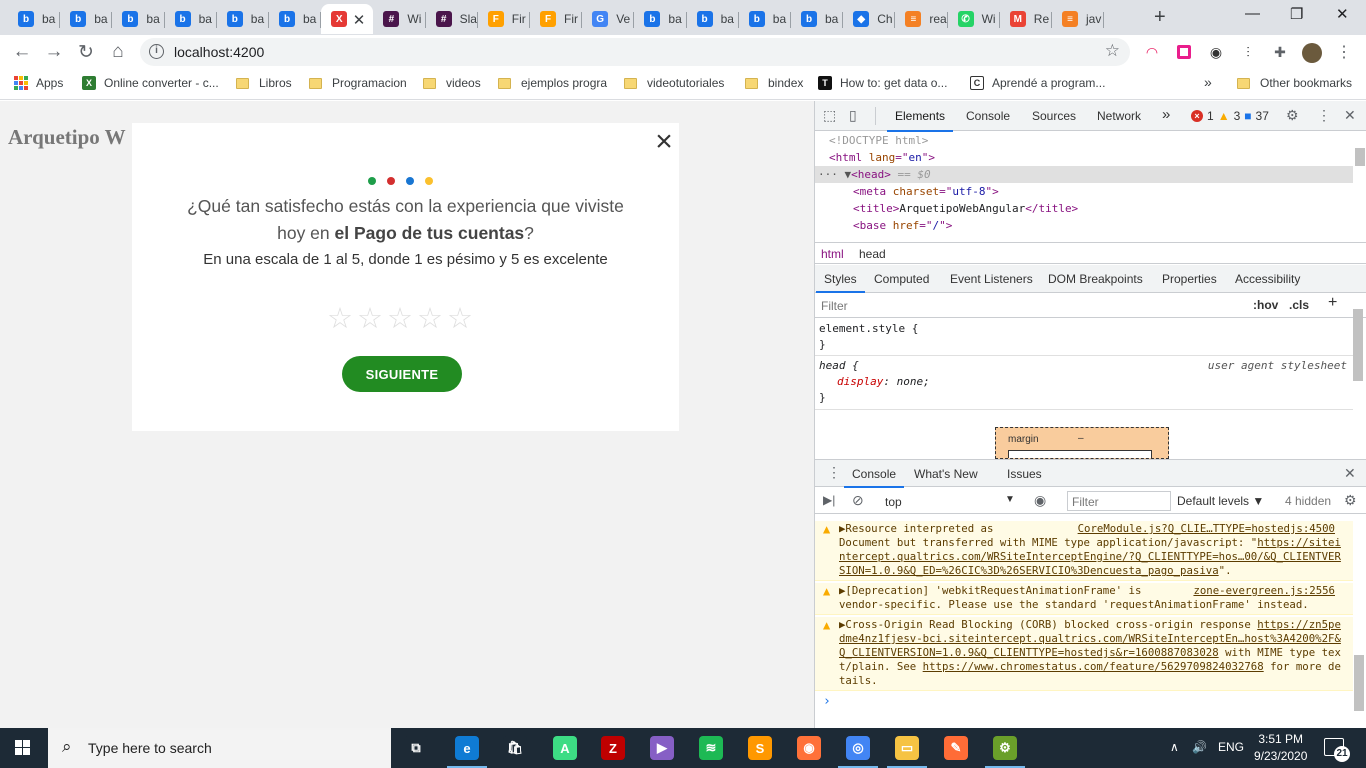 Image resolution: width=1366 pixels, height=768 pixels. What do you see at coordinates (1024, 474) in the screenshot?
I see `drawer-tab-issues: Issues` at bounding box center [1024, 474].